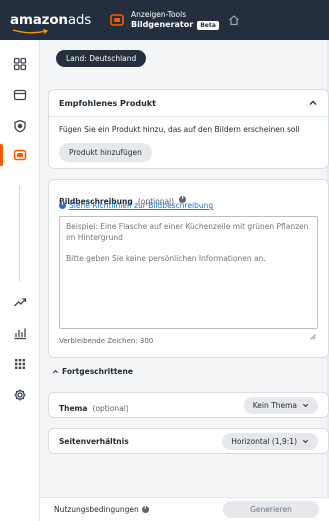  Describe the element at coordinates (20, 95) in the screenshot. I see `campaigns-icon` at that location.